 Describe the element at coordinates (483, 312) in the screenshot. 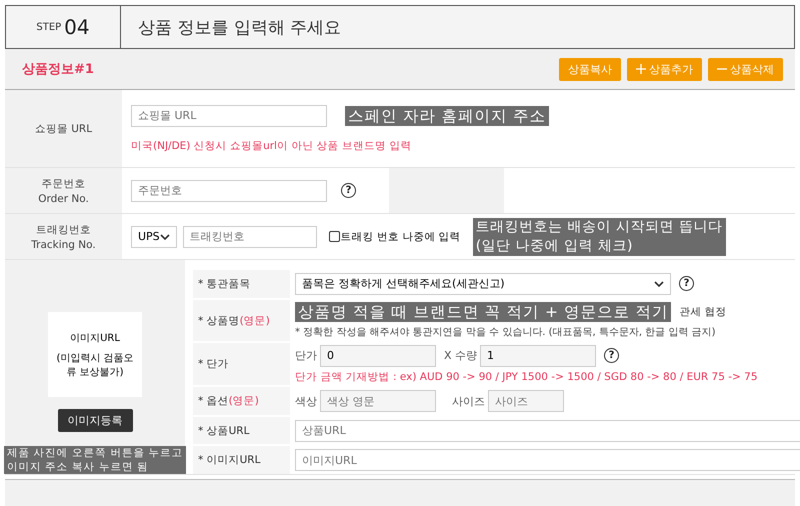

I see `annotation-note: 상품명 적을 때 브랜드면 꼭 적기 + 영문으로 적기` at that location.